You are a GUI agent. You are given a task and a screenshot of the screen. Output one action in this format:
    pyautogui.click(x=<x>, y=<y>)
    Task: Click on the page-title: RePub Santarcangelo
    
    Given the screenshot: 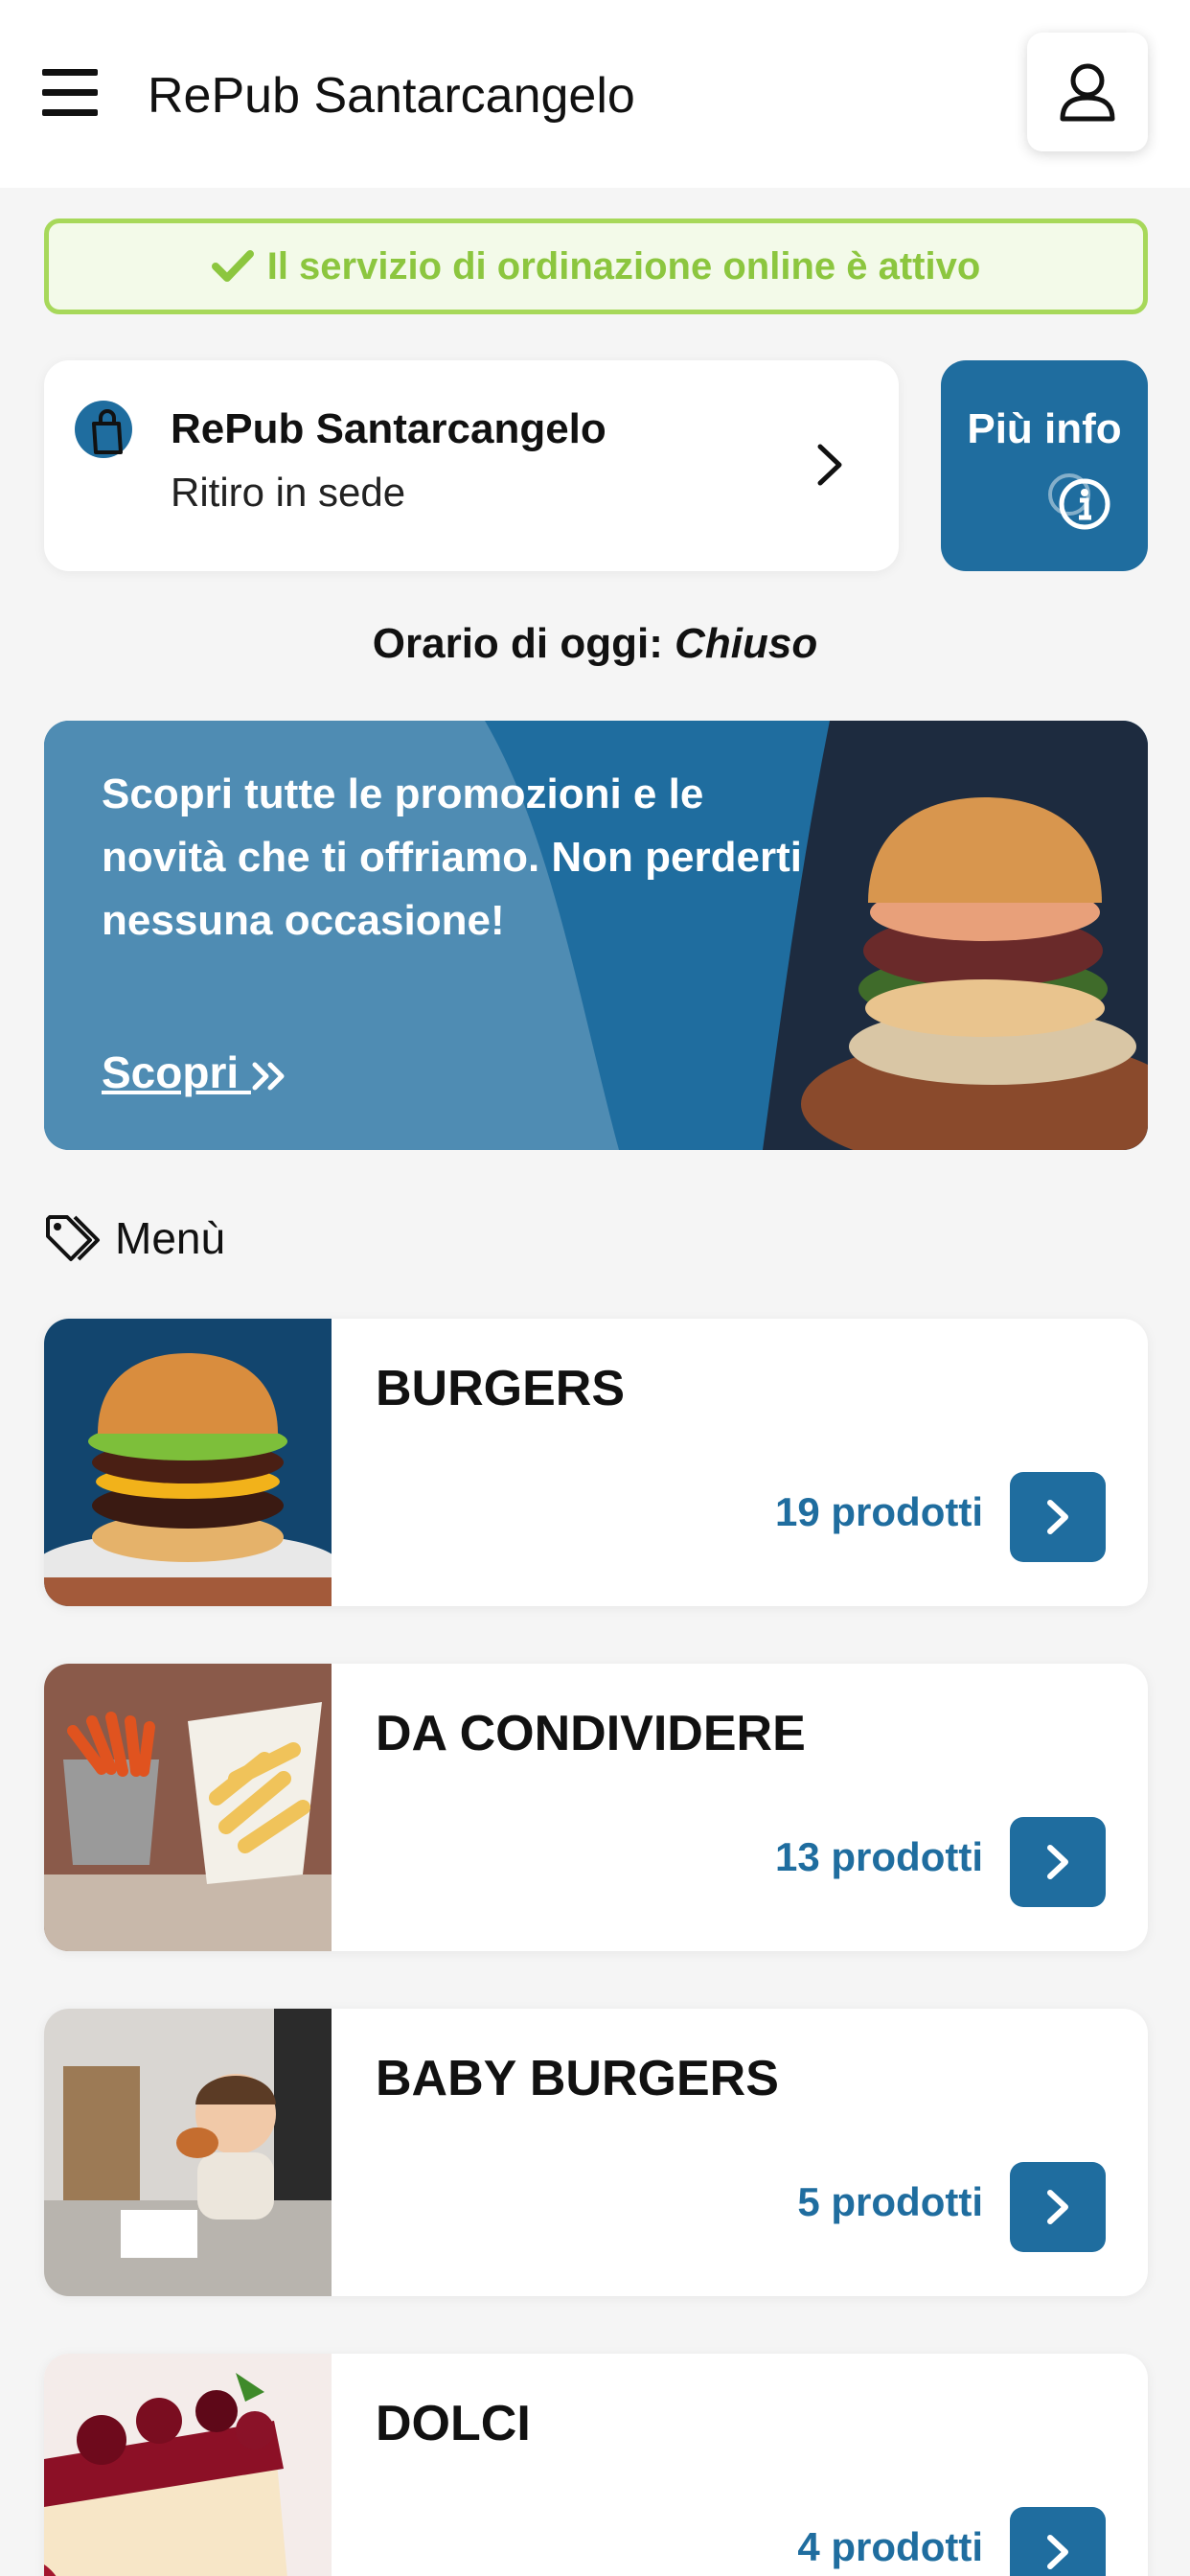 What is the action you would take?
    pyautogui.click(x=391, y=96)
    